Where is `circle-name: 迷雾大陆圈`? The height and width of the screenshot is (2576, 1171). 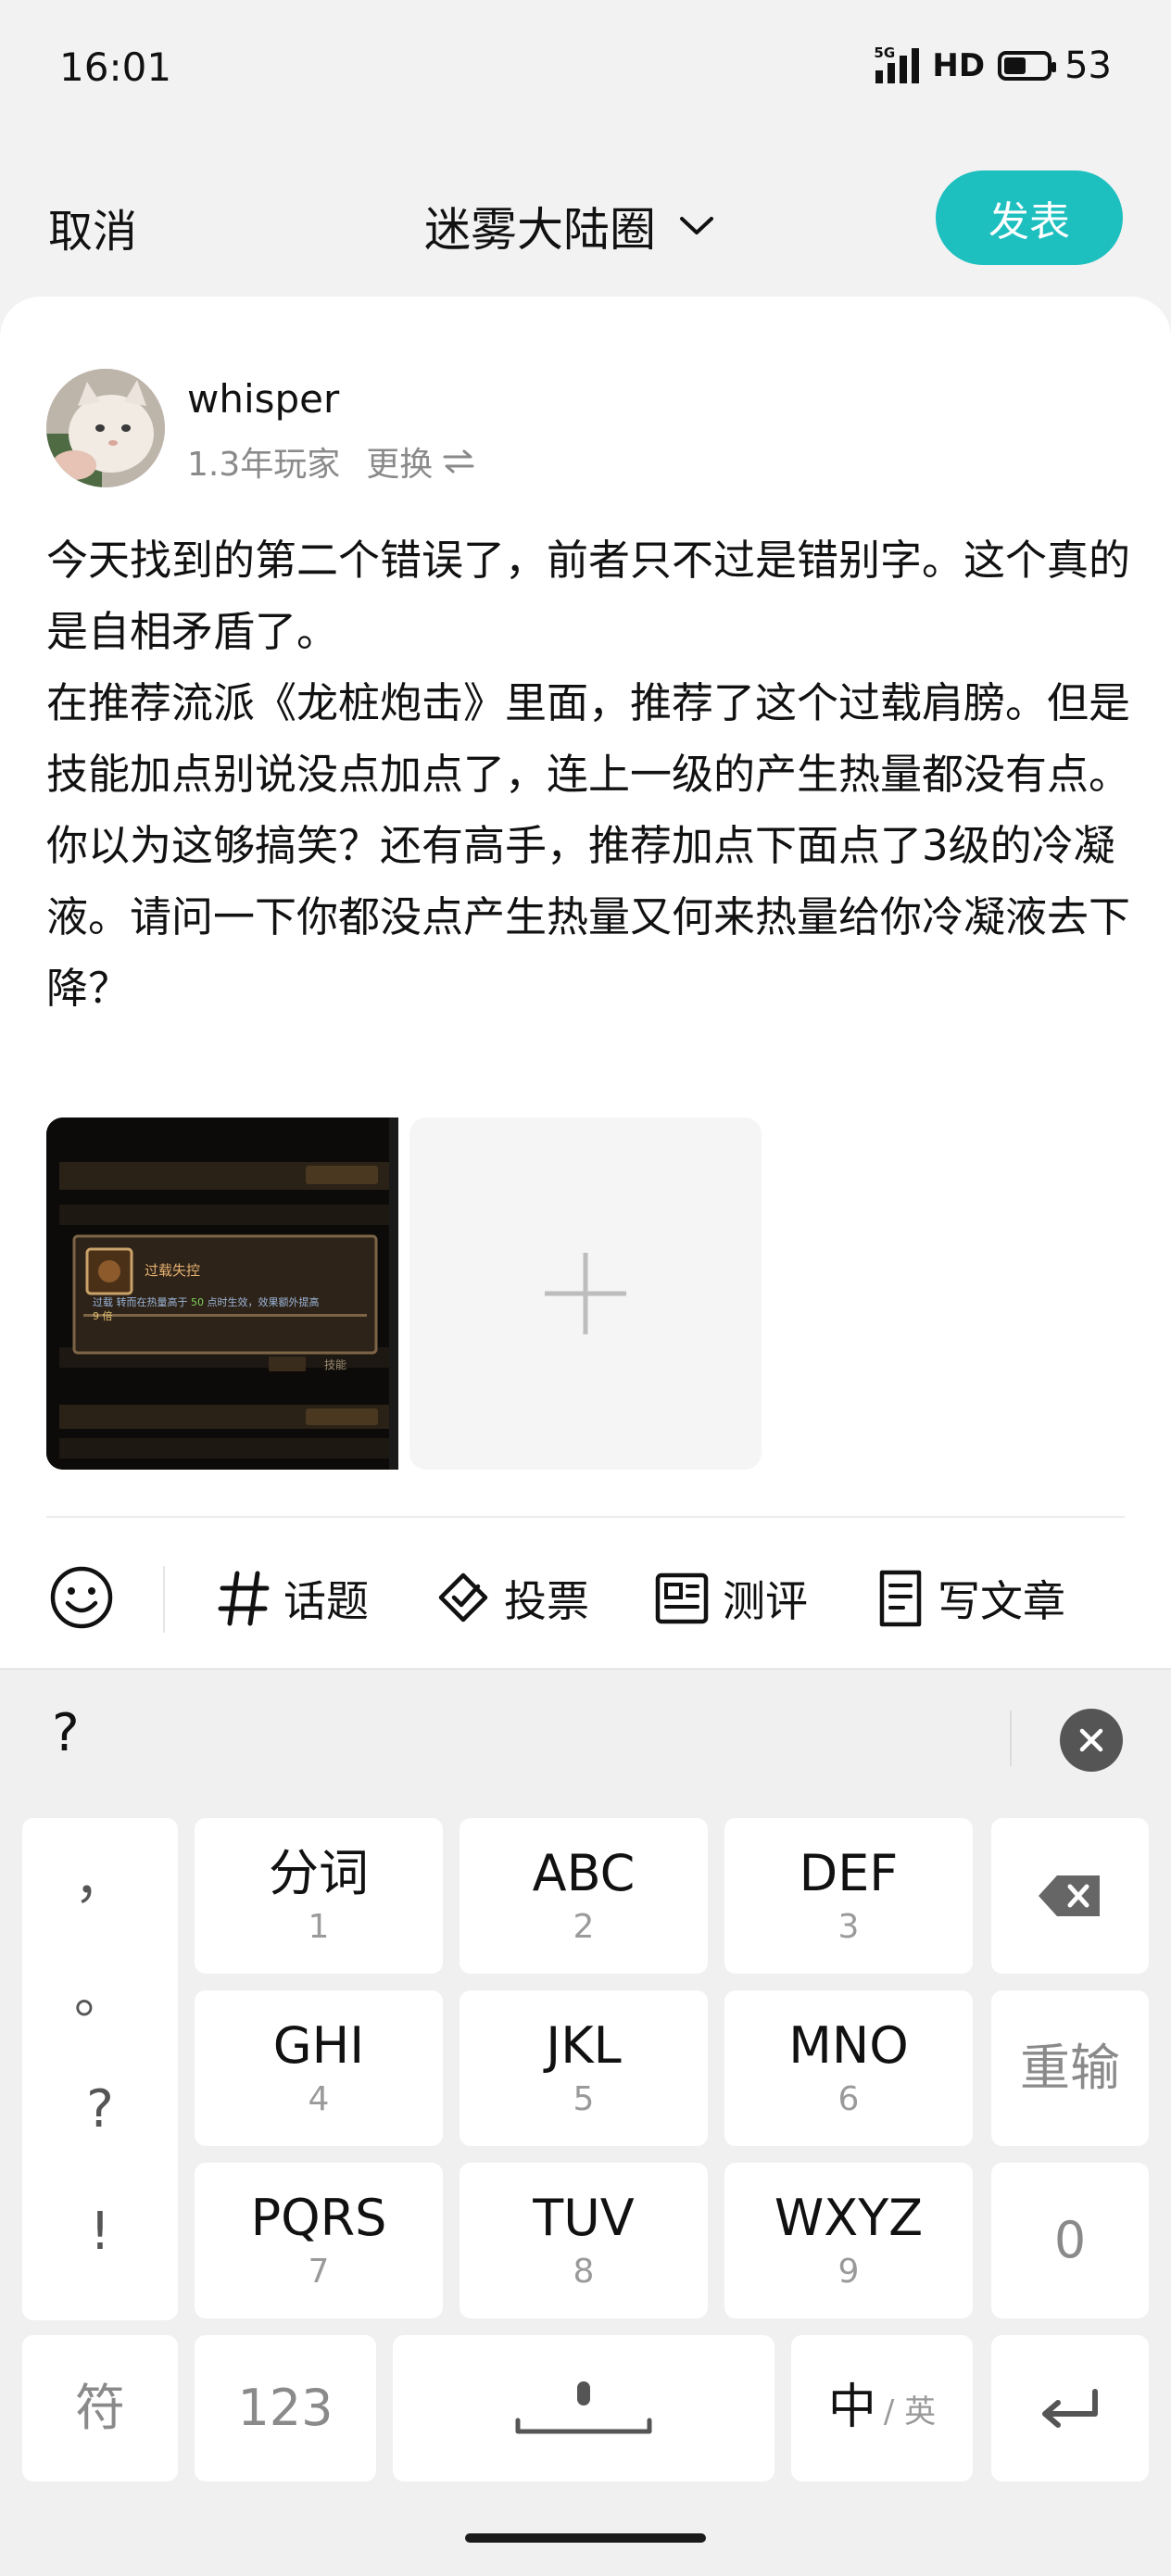 circle-name: 迷雾大陆圈 is located at coordinates (540, 230).